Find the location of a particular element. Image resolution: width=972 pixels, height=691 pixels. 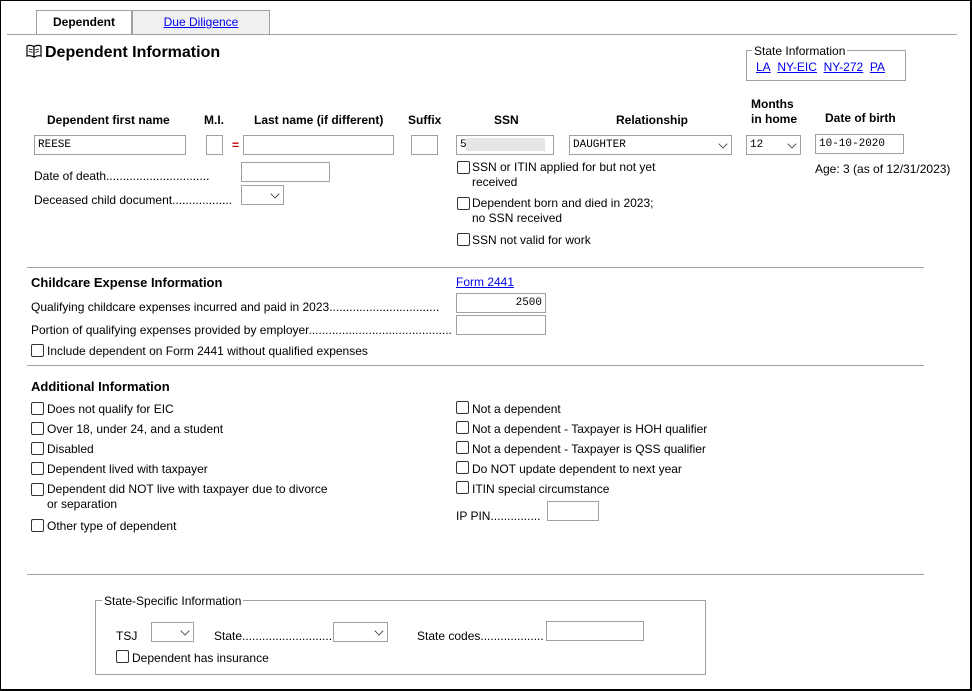

header-suffix: Suffix is located at coordinates (425, 120).